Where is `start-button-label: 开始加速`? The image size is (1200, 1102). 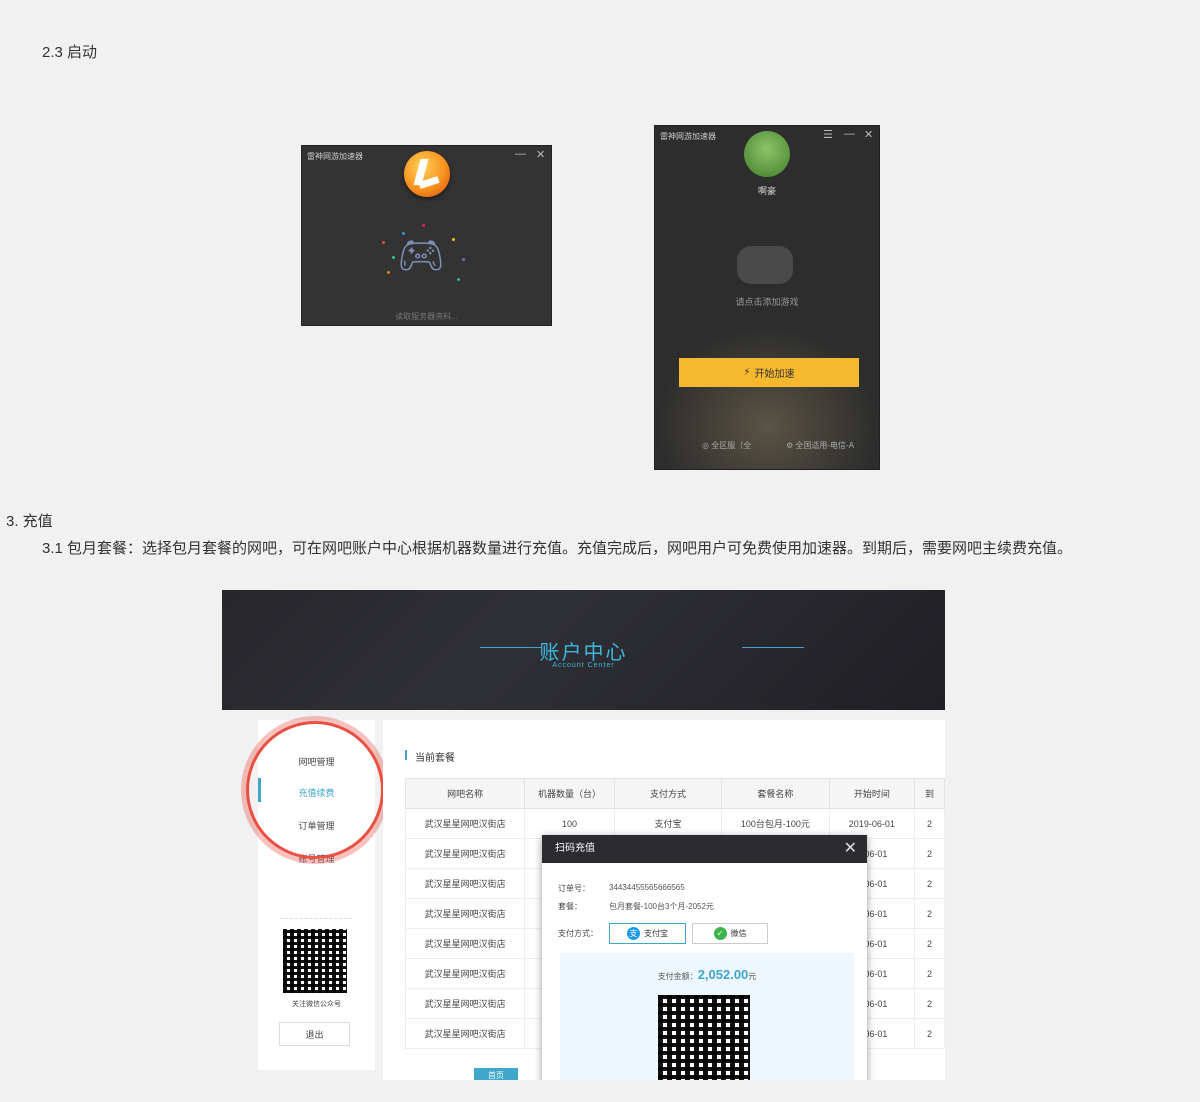 start-button-label: 开始加速 is located at coordinates (774, 374).